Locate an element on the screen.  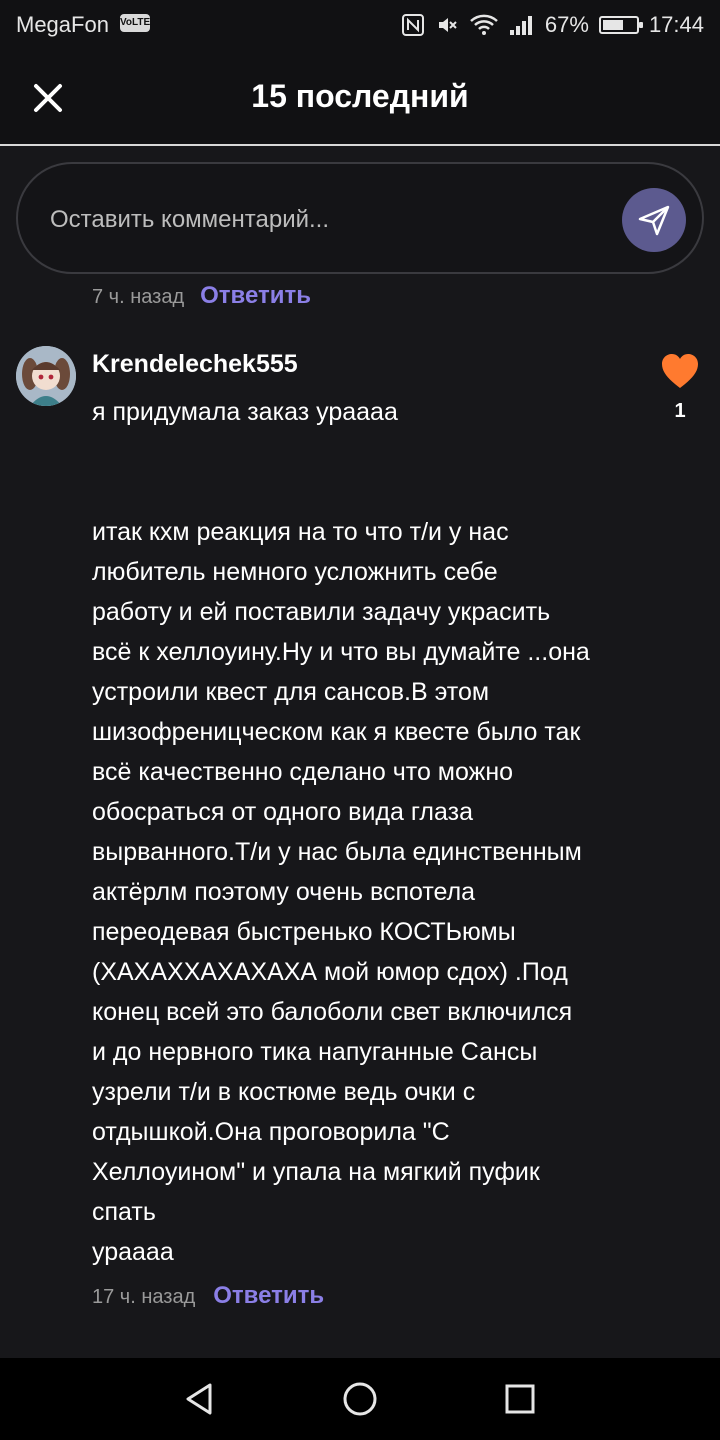
like-count: 1 is located at coordinates (680, 411).